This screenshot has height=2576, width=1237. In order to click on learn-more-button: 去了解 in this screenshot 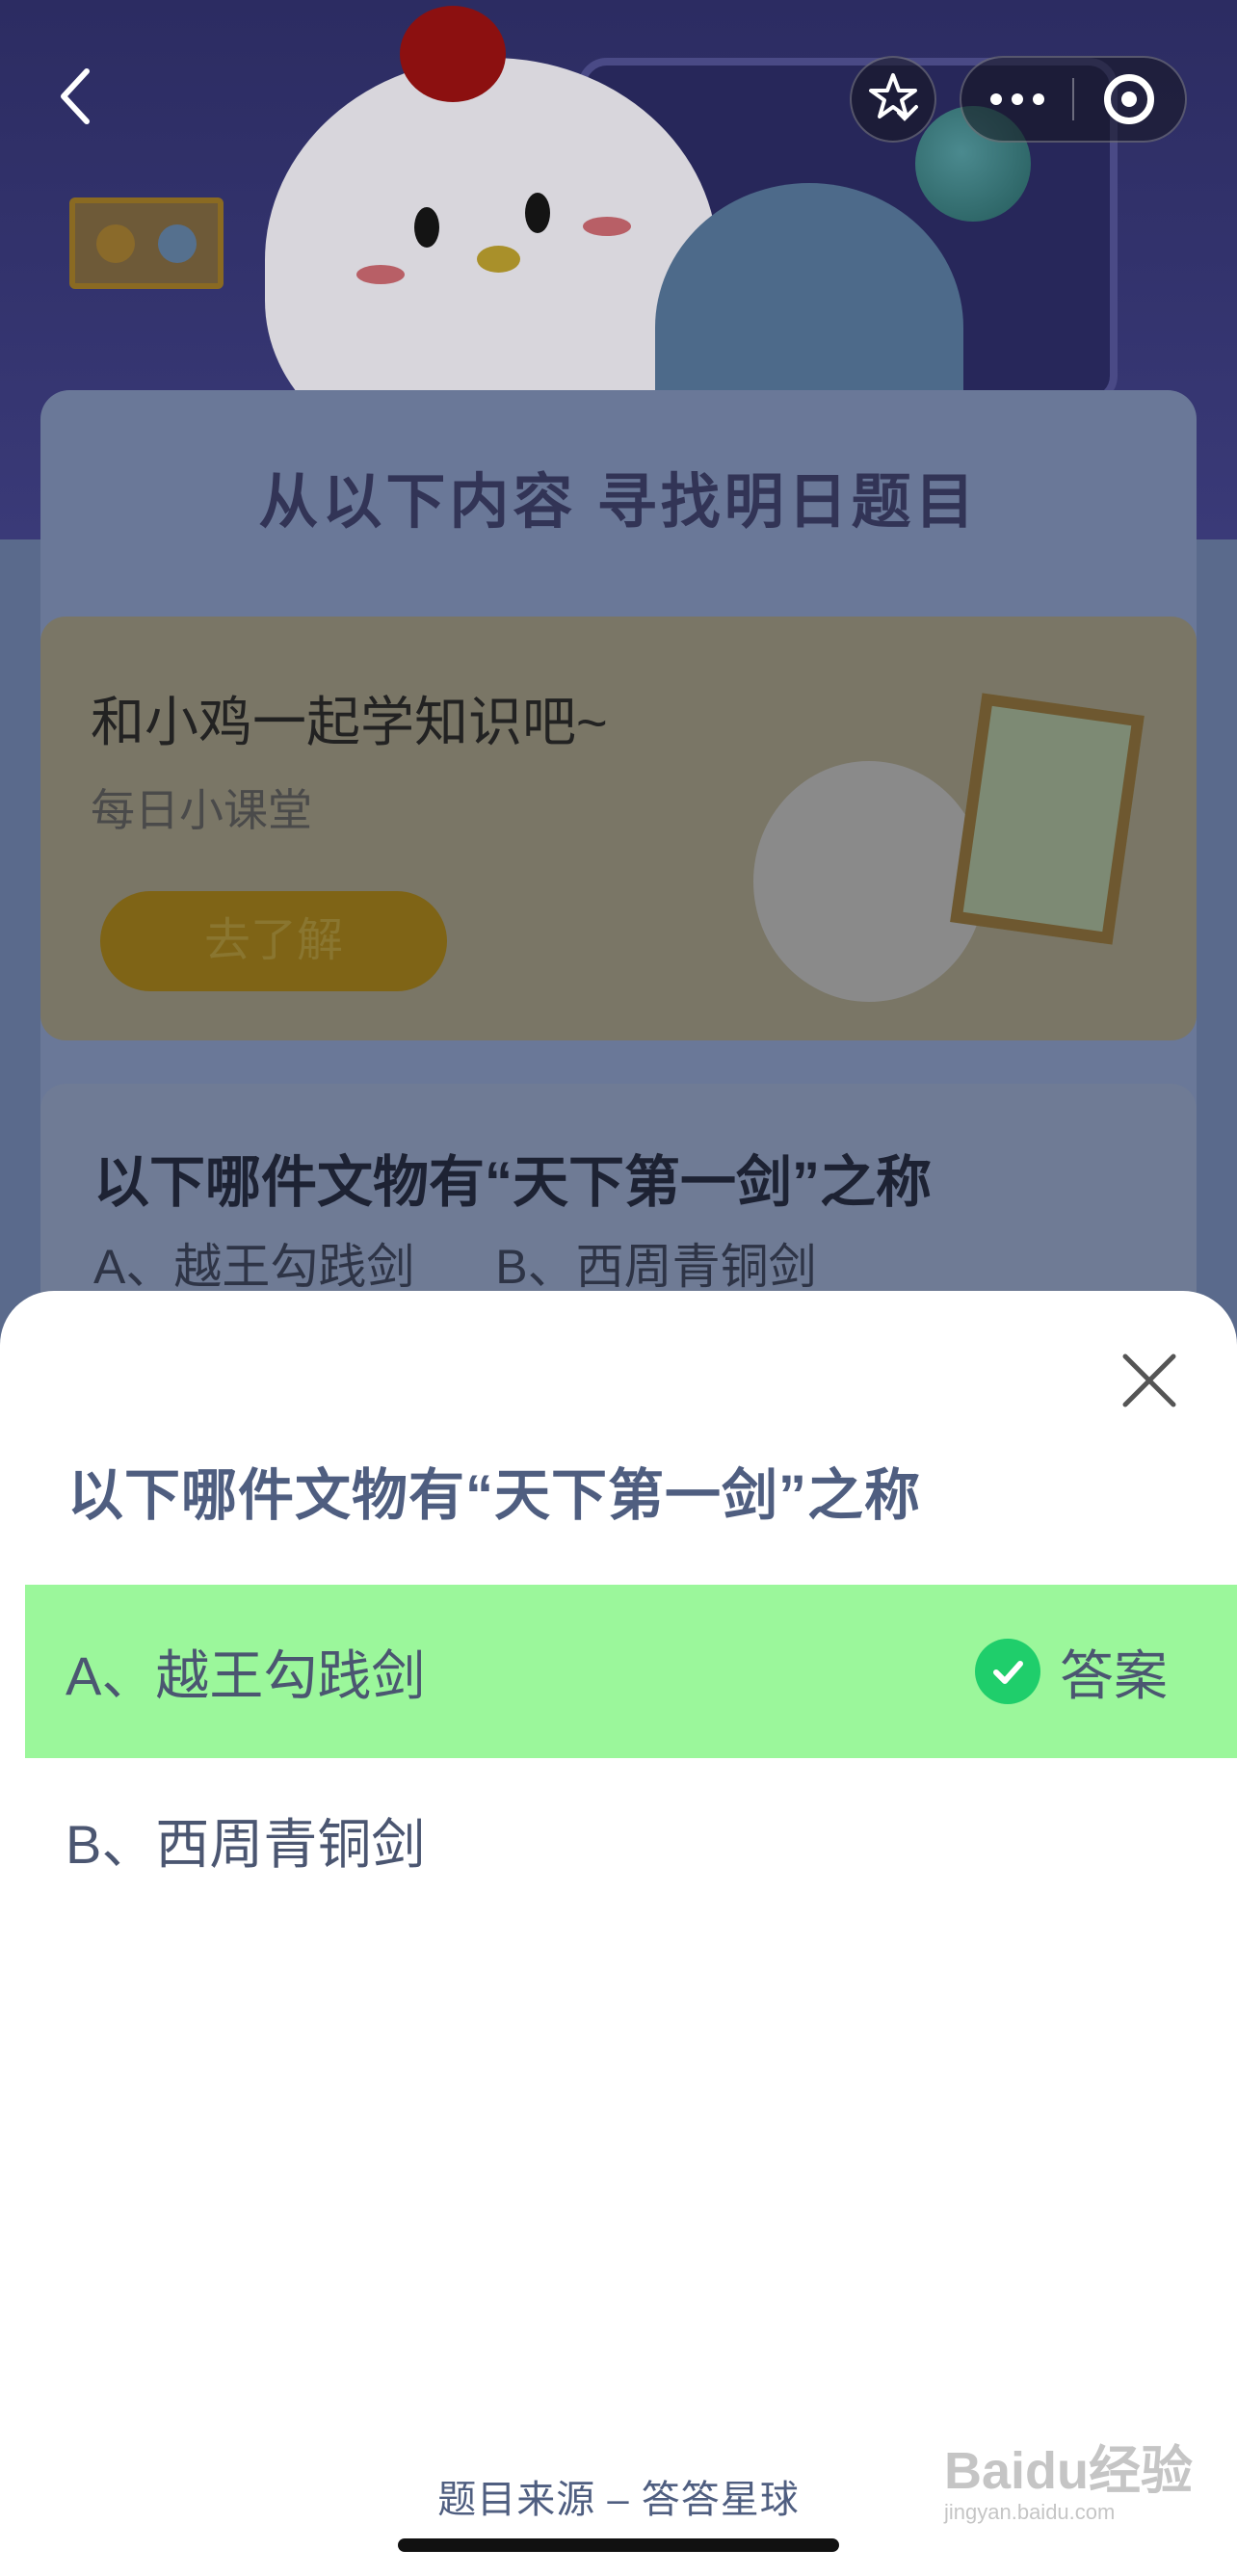, I will do `click(273, 941)`.